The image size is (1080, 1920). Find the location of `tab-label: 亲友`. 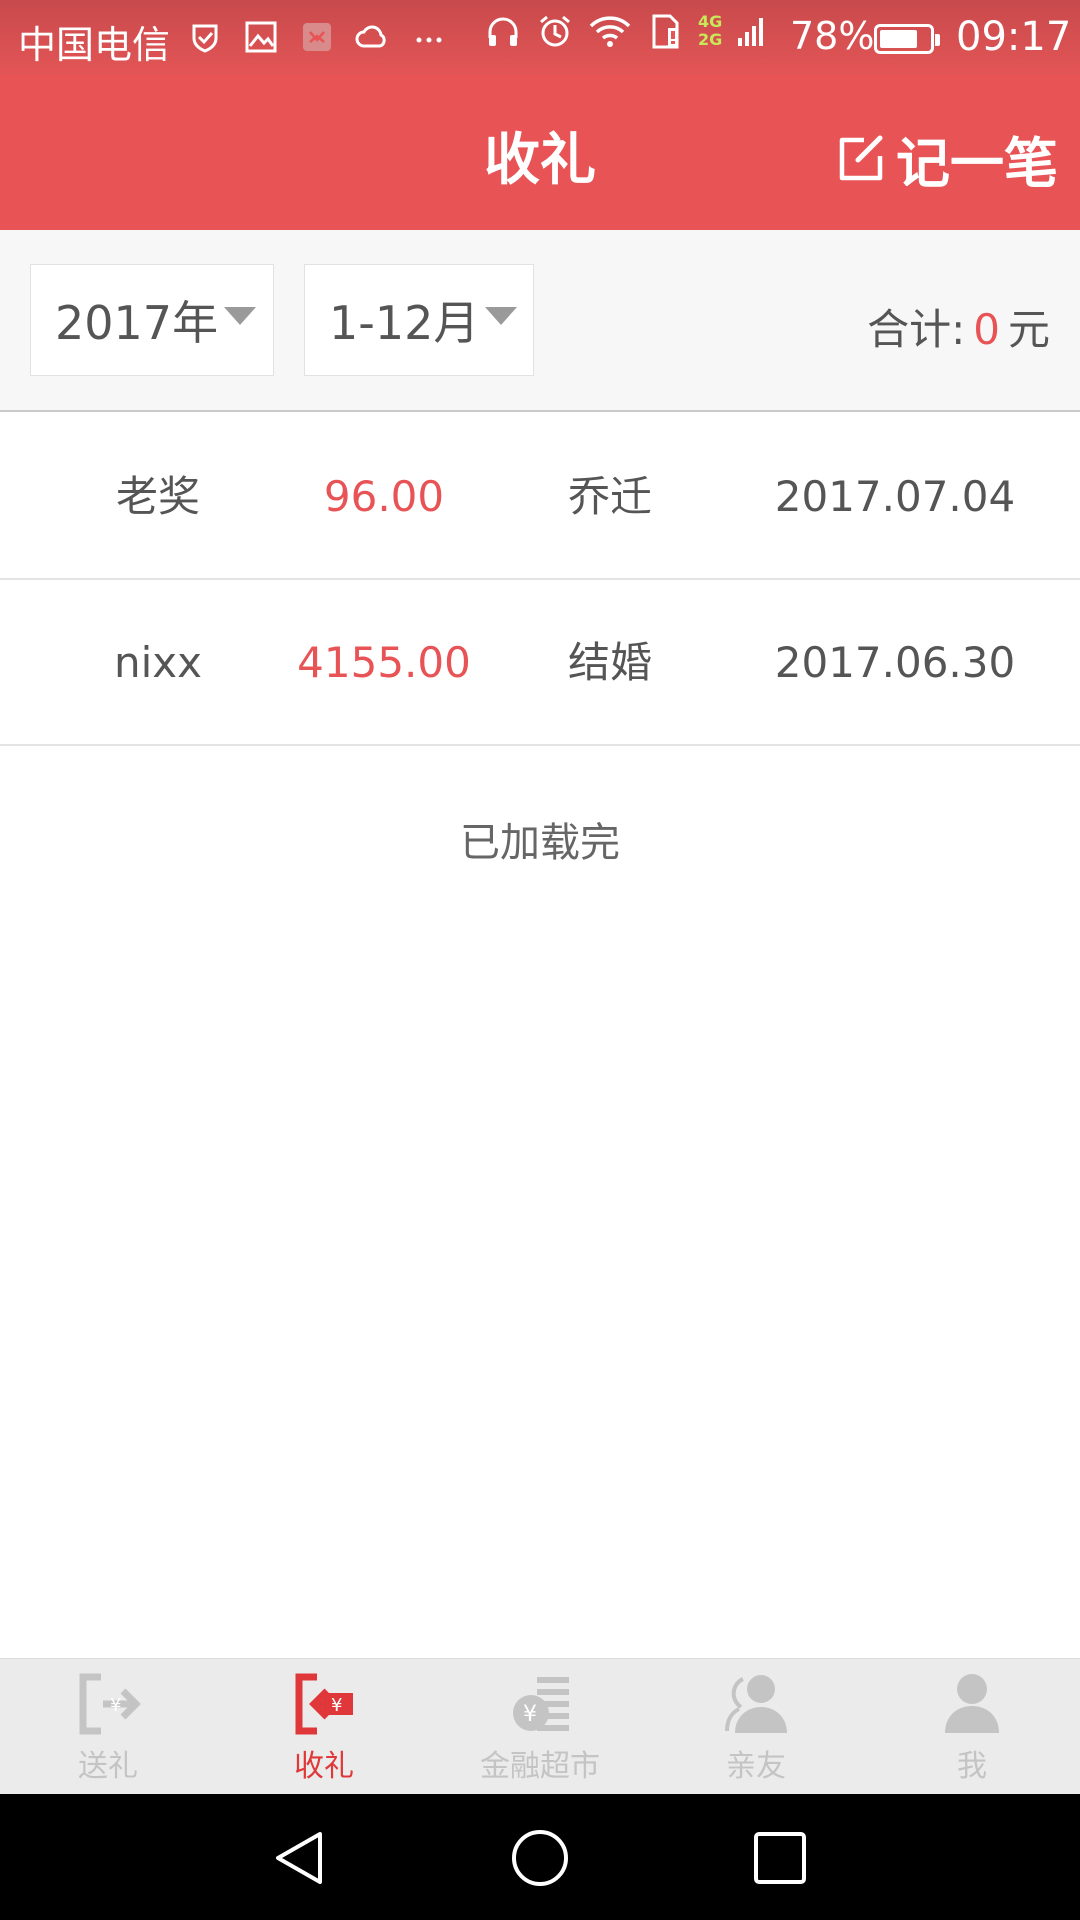

tab-label: 亲友 is located at coordinates (756, 1766).